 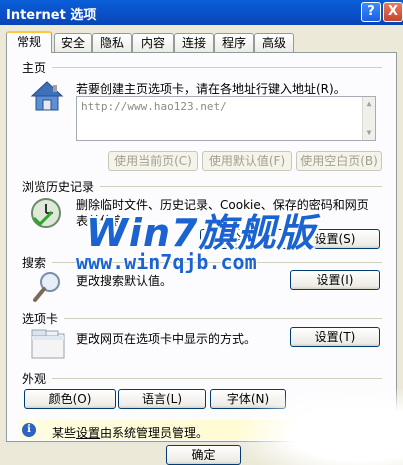 I want to click on homepage-description: 若要创建主页选项卡，请在各地址行键入地址(R)。, so click(x=211, y=89).